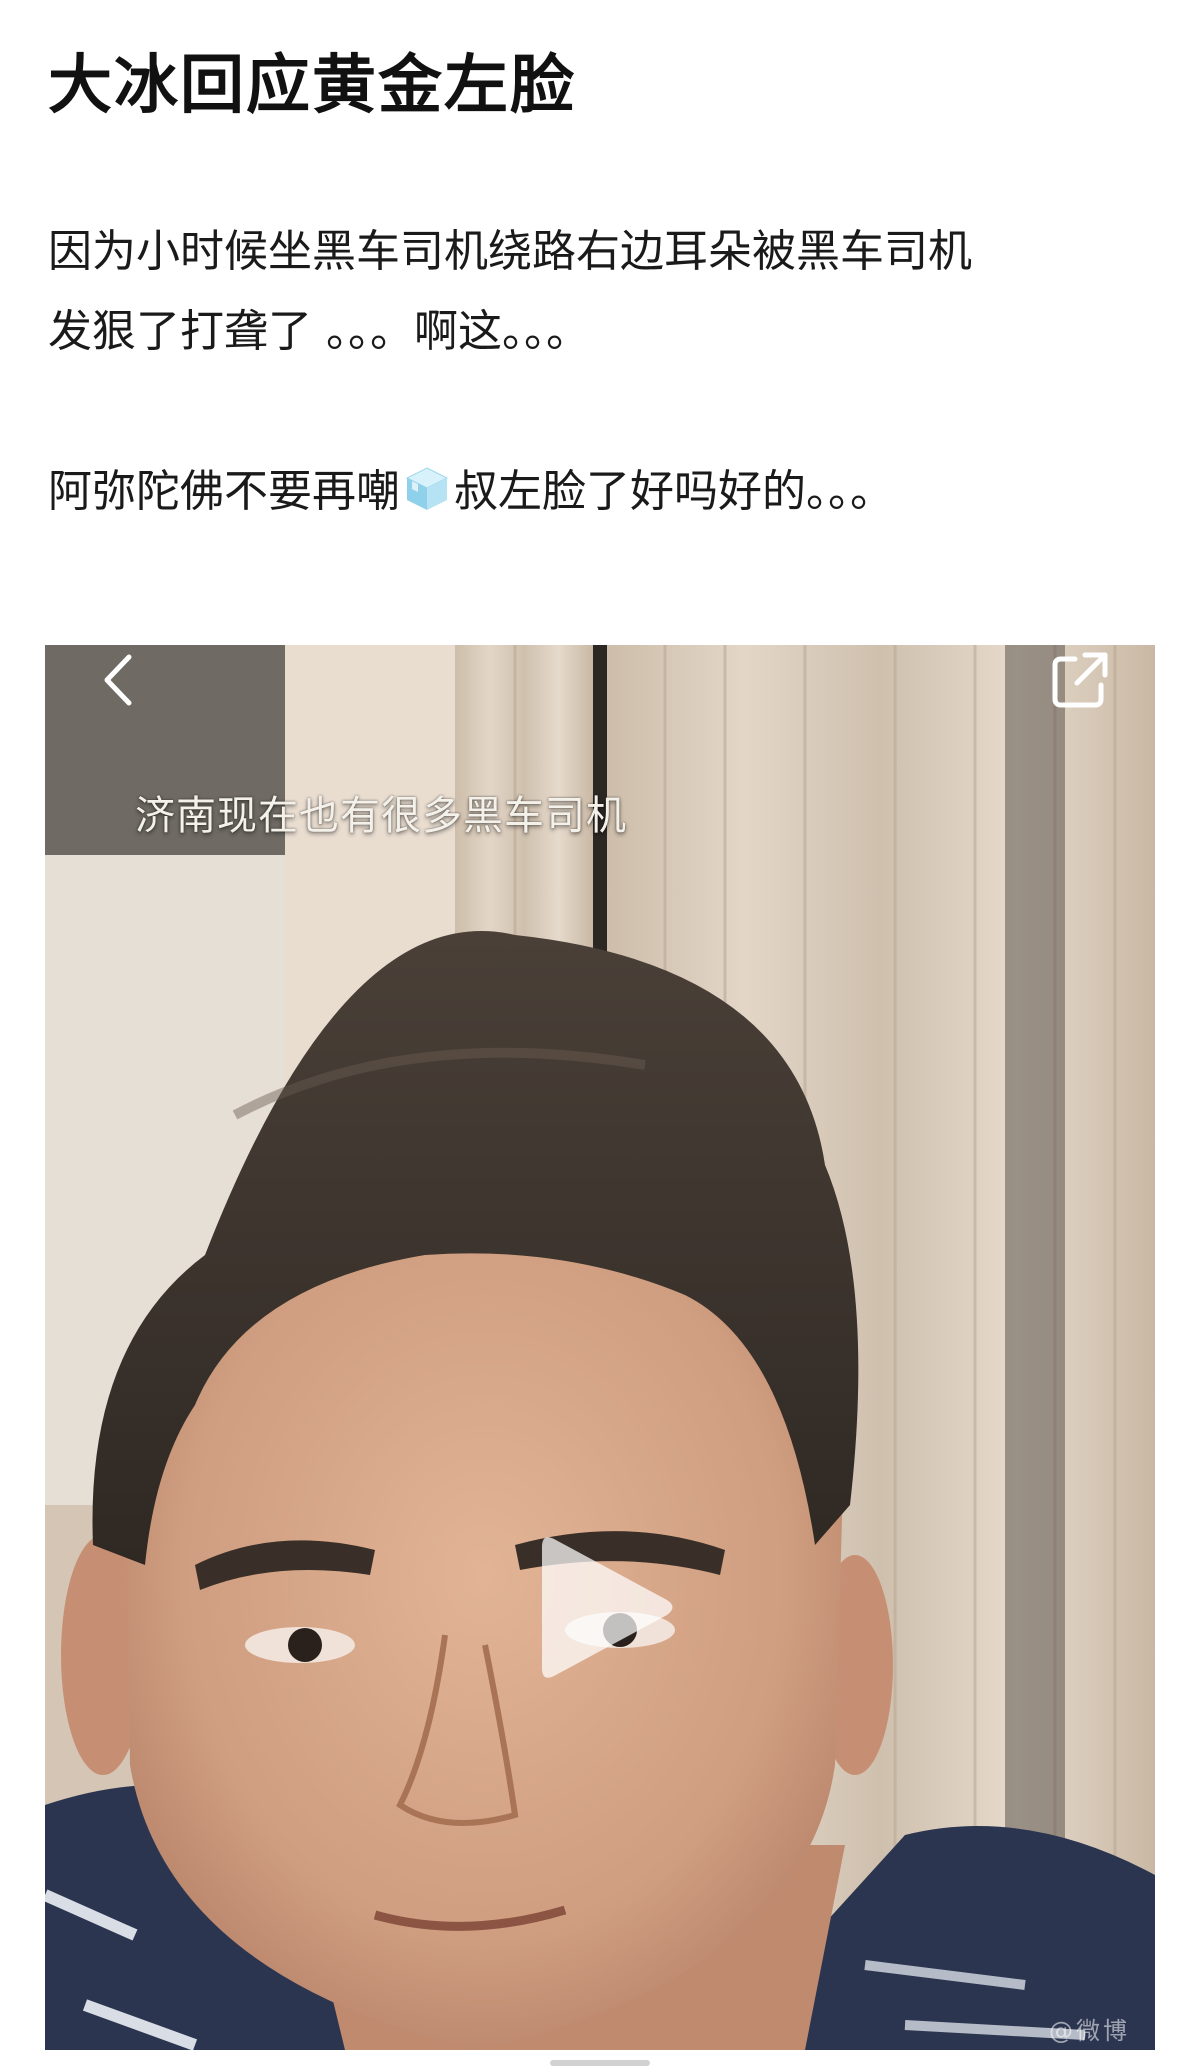 This screenshot has height=2072, width=1200. What do you see at coordinates (120, 680) in the screenshot?
I see `chevron-left-icon` at bounding box center [120, 680].